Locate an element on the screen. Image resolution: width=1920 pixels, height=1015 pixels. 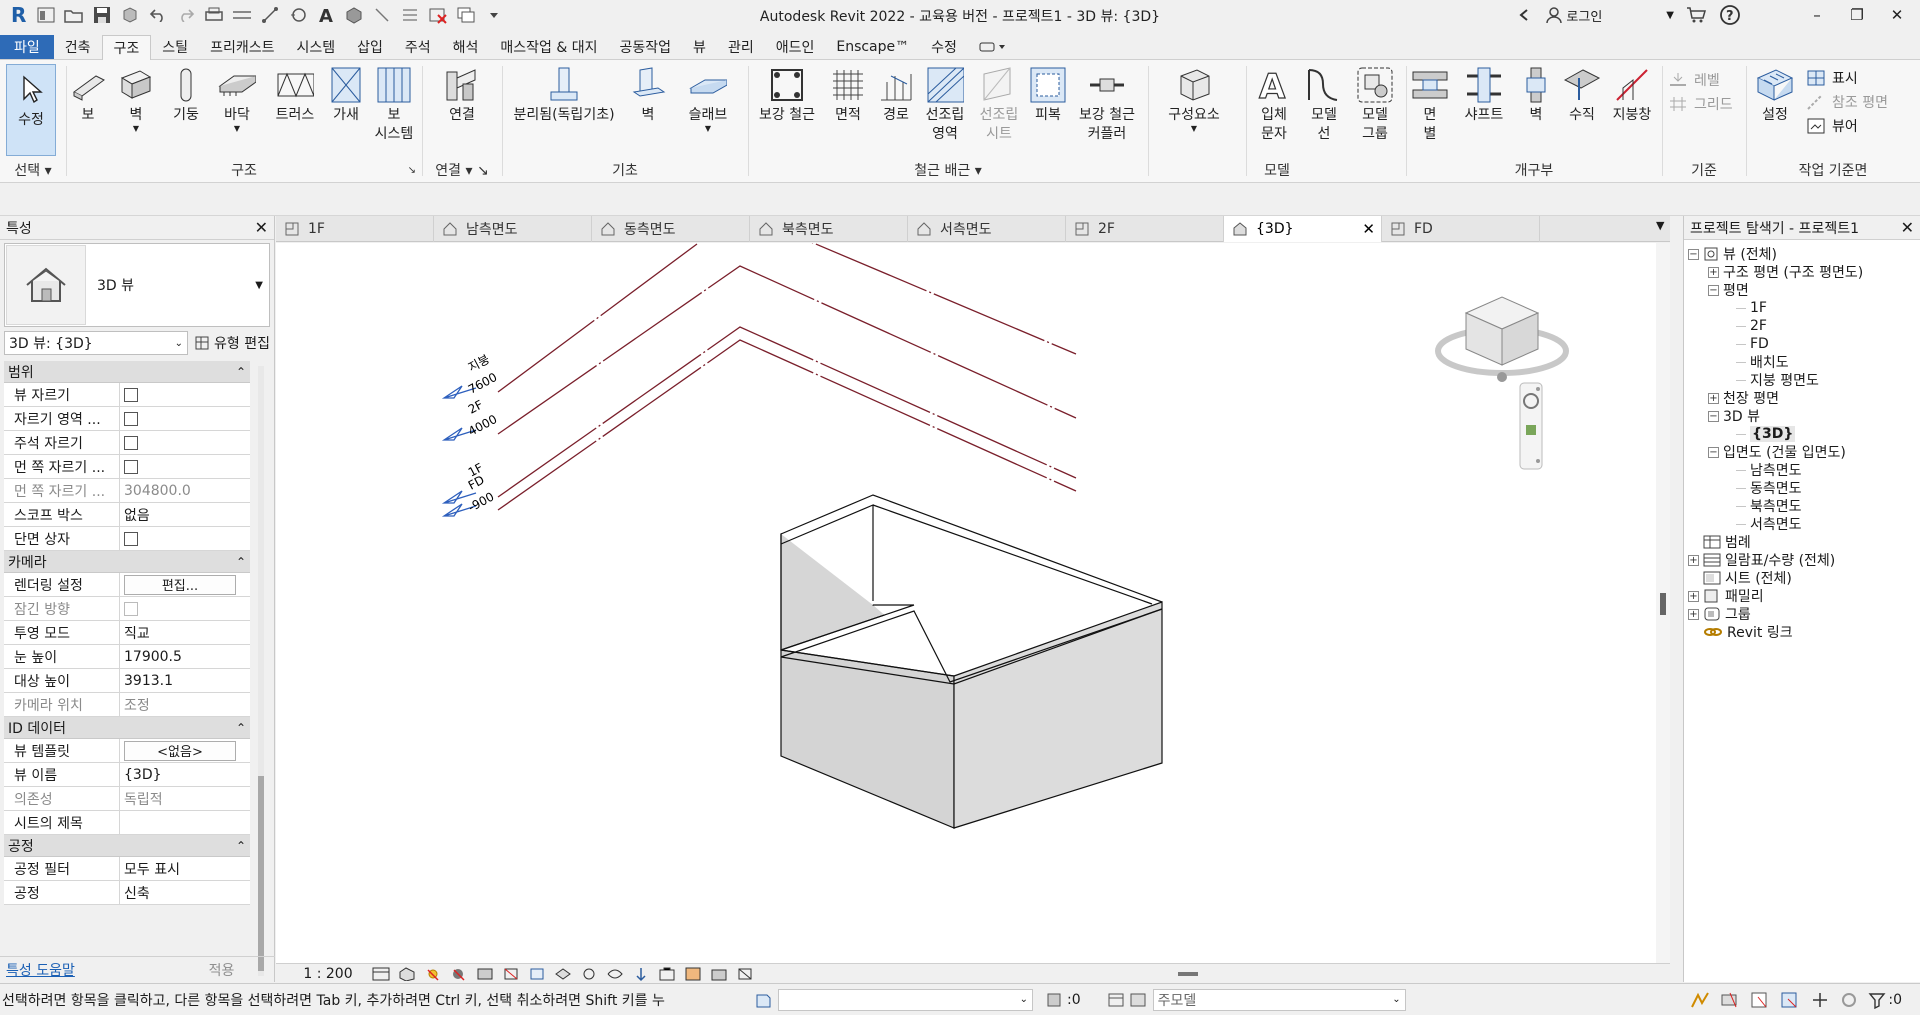
thin-lines-icon is located at coordinates (410, 15).